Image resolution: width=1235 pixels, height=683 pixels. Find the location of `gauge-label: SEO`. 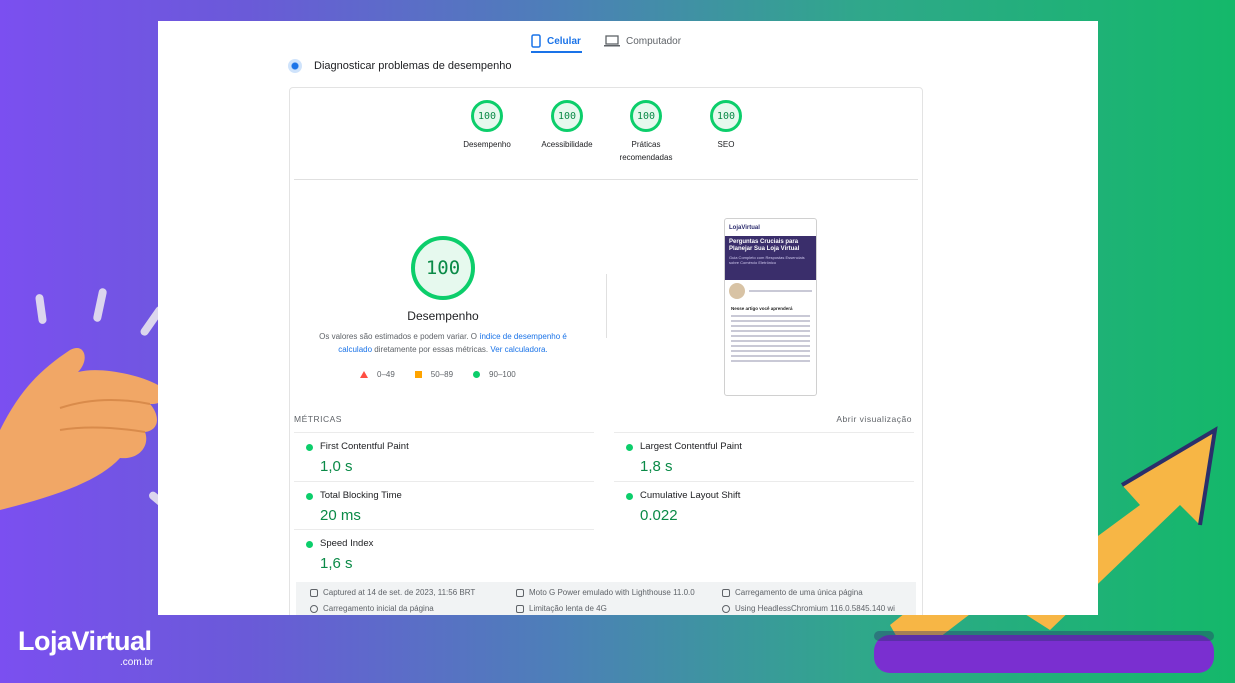

gauge-label: SEO is located at coordinates (726, 144).